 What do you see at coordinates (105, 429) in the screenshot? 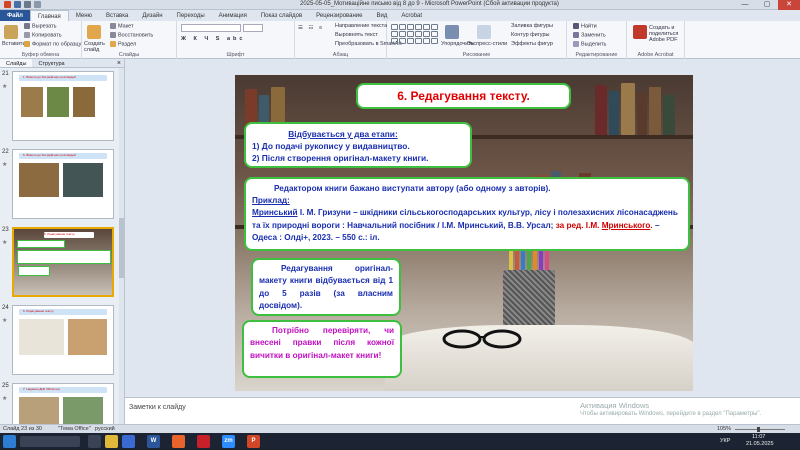
I see `language-indicator: русский` at bounding box center [105, 429].